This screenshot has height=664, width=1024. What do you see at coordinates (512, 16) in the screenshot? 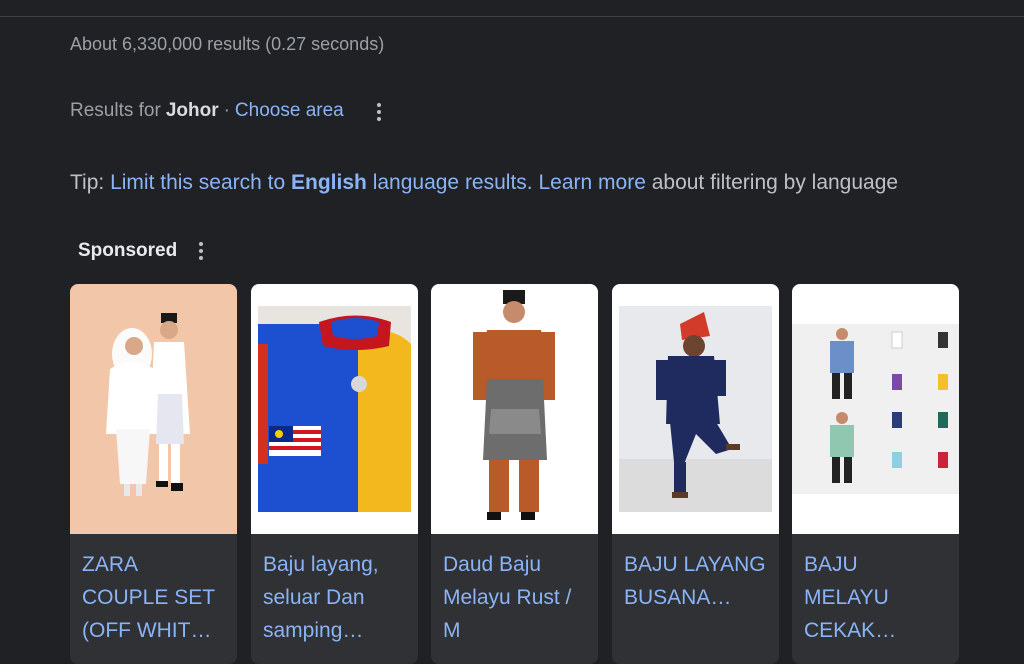
I see `top-divider` at bounding box center [512, 16].